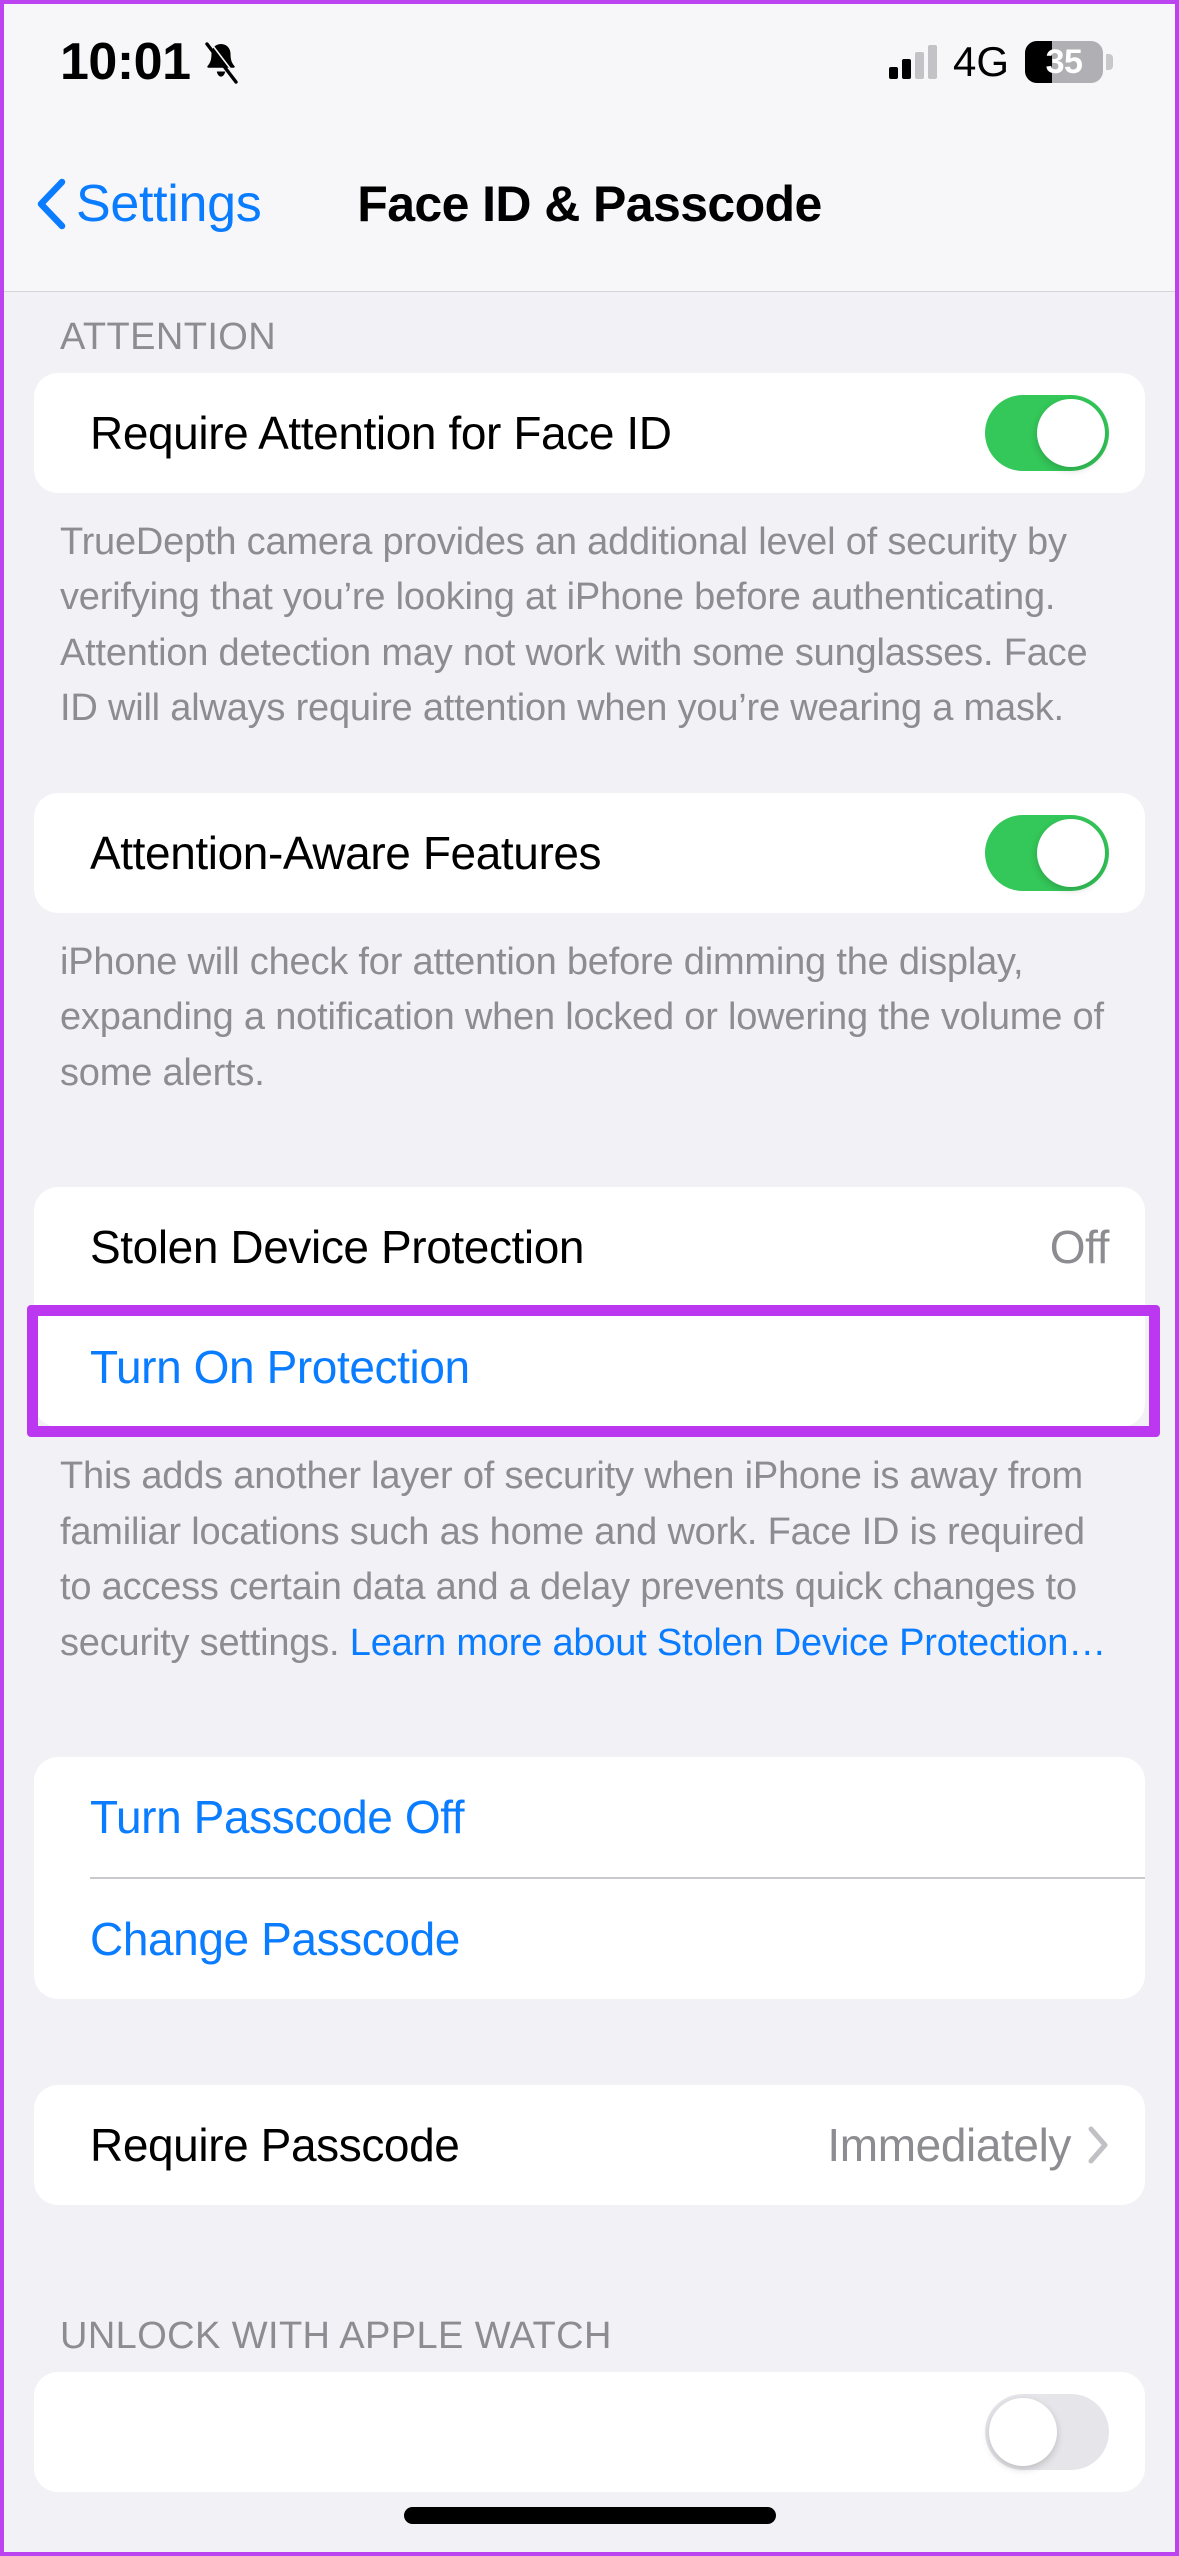  I want to click on row-turn-on-protection: Turn On Protection, so click(589, 1367).